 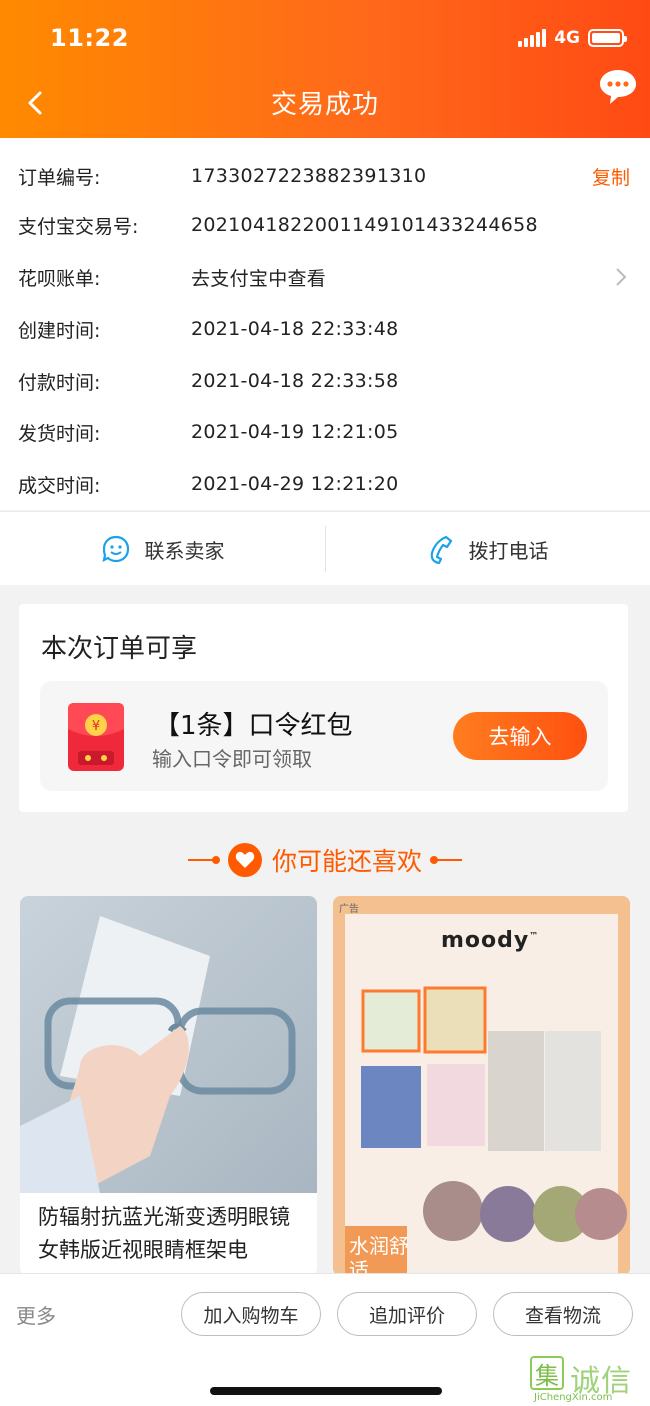 I want to click on product-card-glasses: 防辐射抗蓝光渐变透明眼镜女韩版近视眼睛框架电, so click(x=168, y=1086).